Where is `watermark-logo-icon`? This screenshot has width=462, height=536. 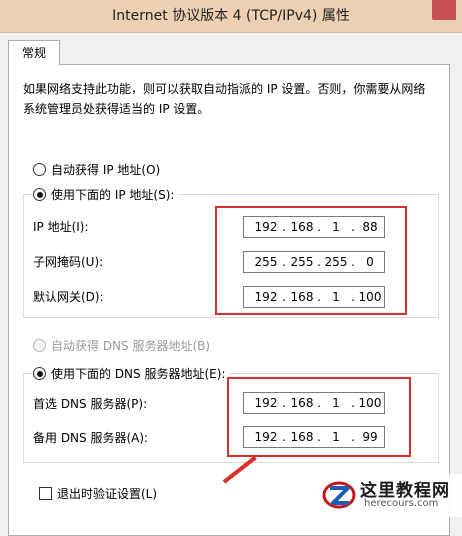 watermark-logo-icon is located at coordinates (339, 495).